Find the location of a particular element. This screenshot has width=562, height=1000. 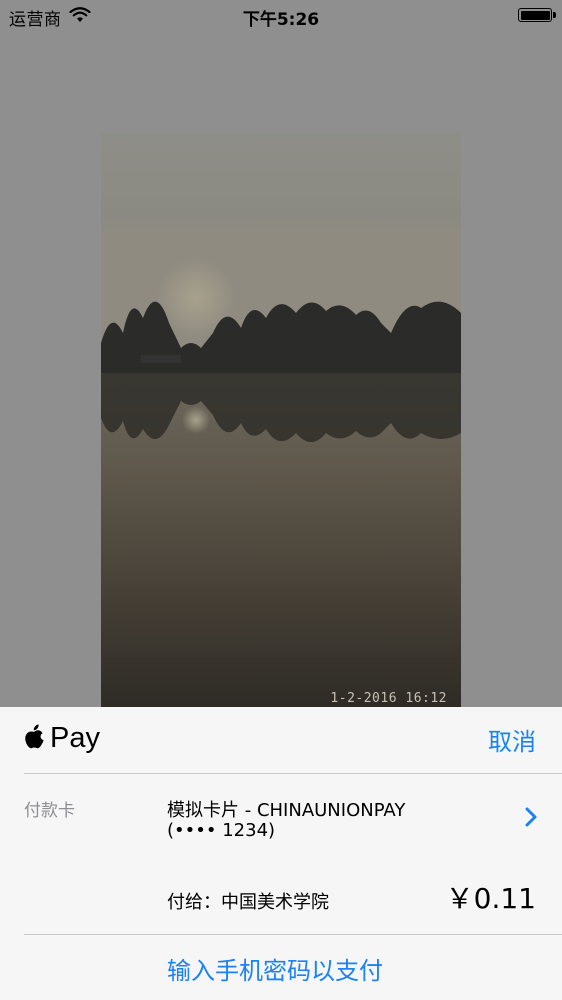

payment-card-name: 模拟卡片 - CHINAUNIONPAY is located at coordinates (286, 809).